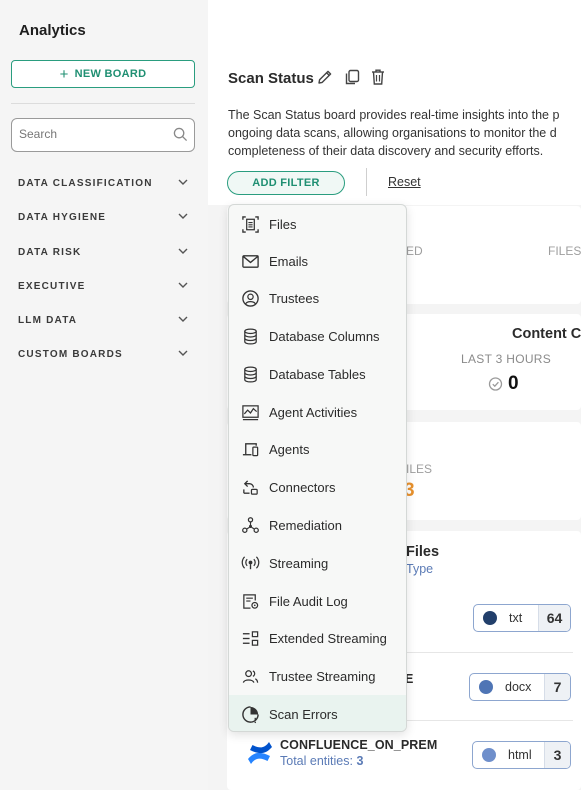 The height and width of the screenshot is (790, 581). I want to click on menu-item-database-tables: Database Tables, so click(317, 374).